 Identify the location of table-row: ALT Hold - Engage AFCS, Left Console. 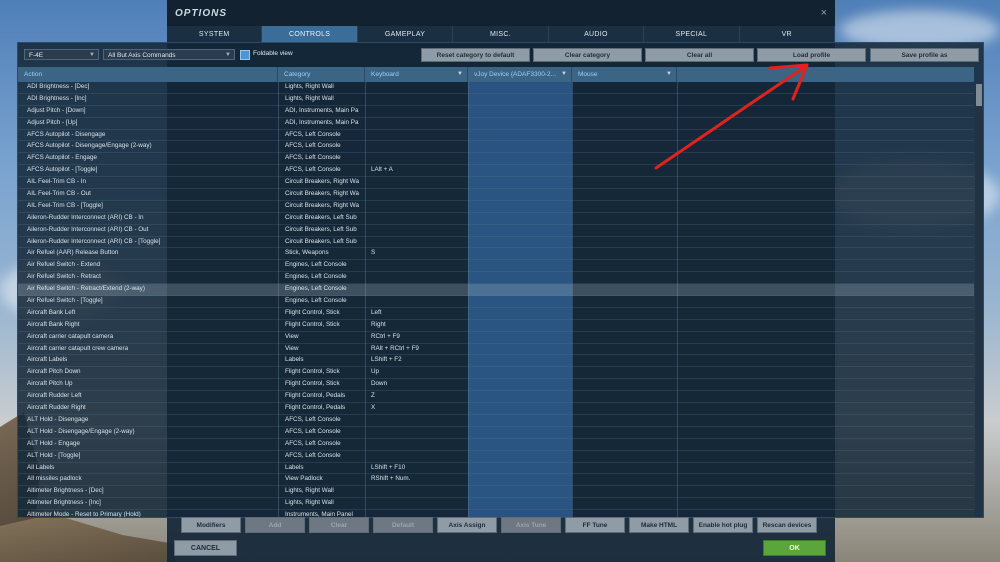
(496, 445).